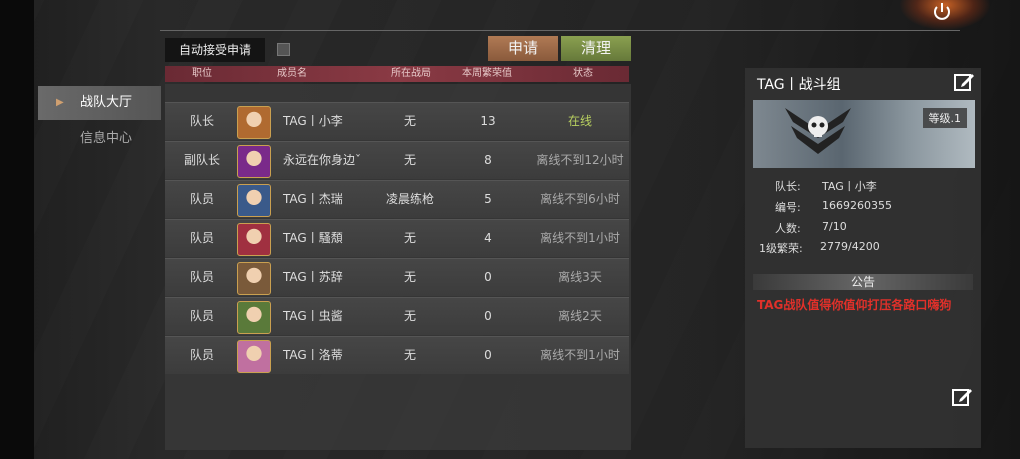  What do you see at coordinates (397, 121) in the screenshot?
I see `table-row: 队长 TAG丨小李 无 13 在线` at bounding box center [397, 121].